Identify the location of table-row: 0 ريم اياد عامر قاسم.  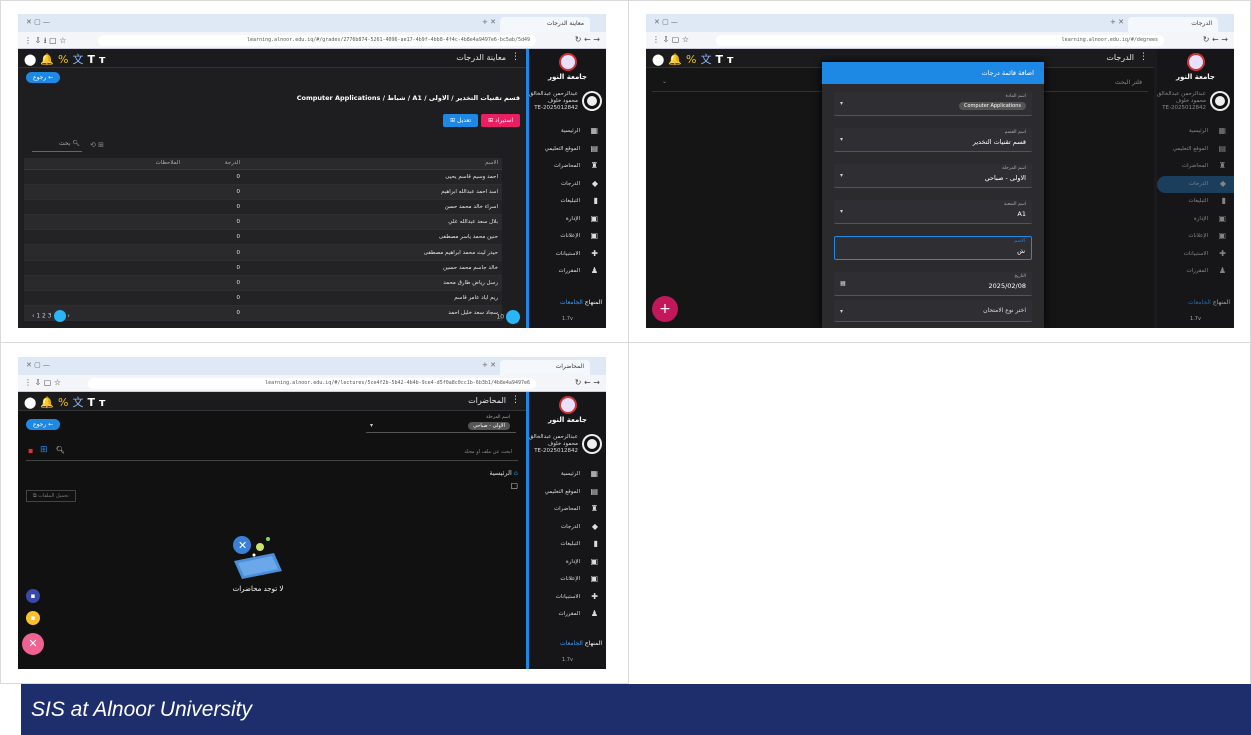
(263, 298).